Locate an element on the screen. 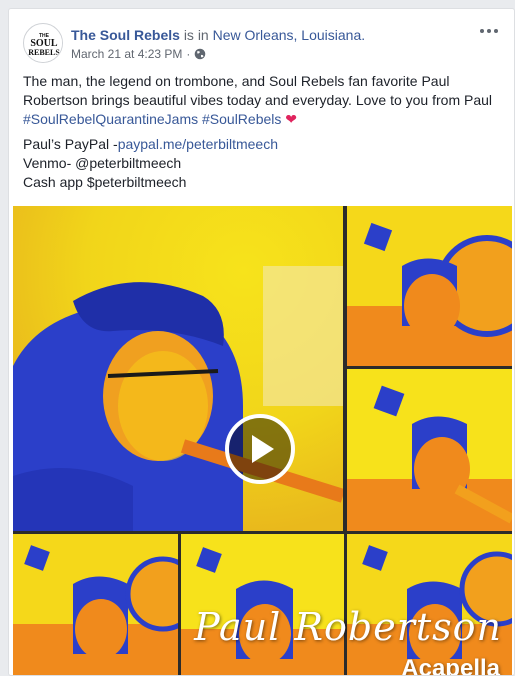 The height and width of the screenshot is (676, 515). location-link: New Orleans, Louisiana. is located at coordinates (289, 35).